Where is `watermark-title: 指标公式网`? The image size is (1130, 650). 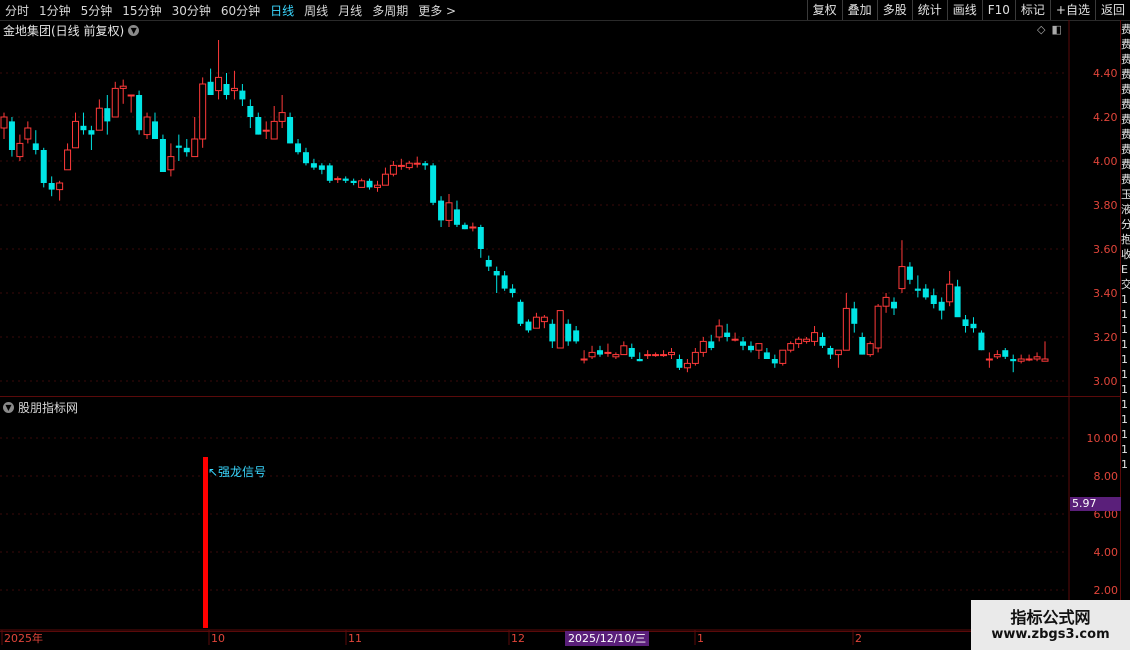 watermark-title: 指标公式网 is located at coordinates (1050, 617).